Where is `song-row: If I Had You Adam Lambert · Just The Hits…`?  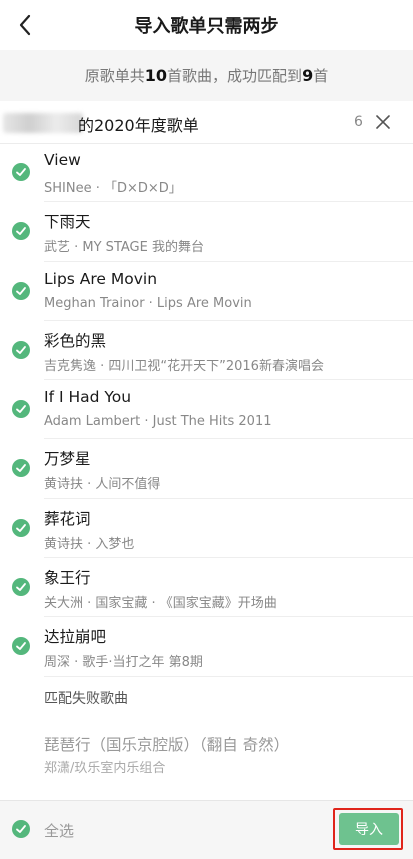 song-row: If I Had You Adam Lambert · Just The Hits… is located at coordinates (212, 410).